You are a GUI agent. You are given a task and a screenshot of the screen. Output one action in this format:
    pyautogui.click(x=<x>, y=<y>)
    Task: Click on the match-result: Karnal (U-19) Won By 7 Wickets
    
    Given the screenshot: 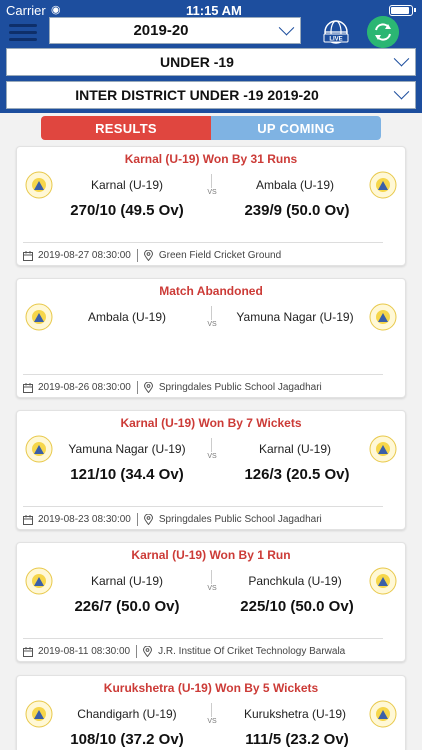 What is the action you would take?
    pyautogui.click(x=211, y=423)
    